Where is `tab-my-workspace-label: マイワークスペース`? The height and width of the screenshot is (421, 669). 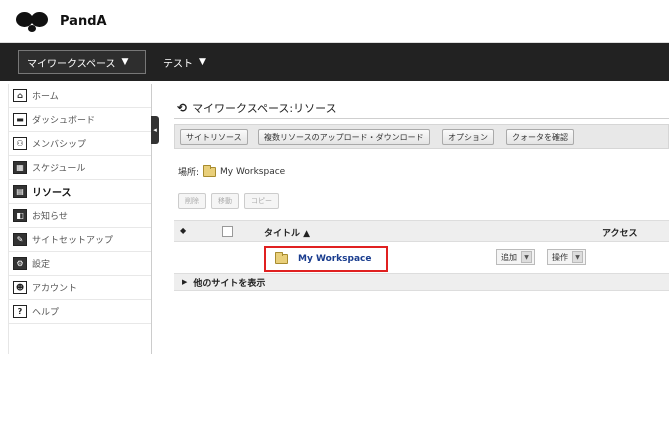
tab-my-workspace-label: マイワークスペース is located at coordinates (71, 64).